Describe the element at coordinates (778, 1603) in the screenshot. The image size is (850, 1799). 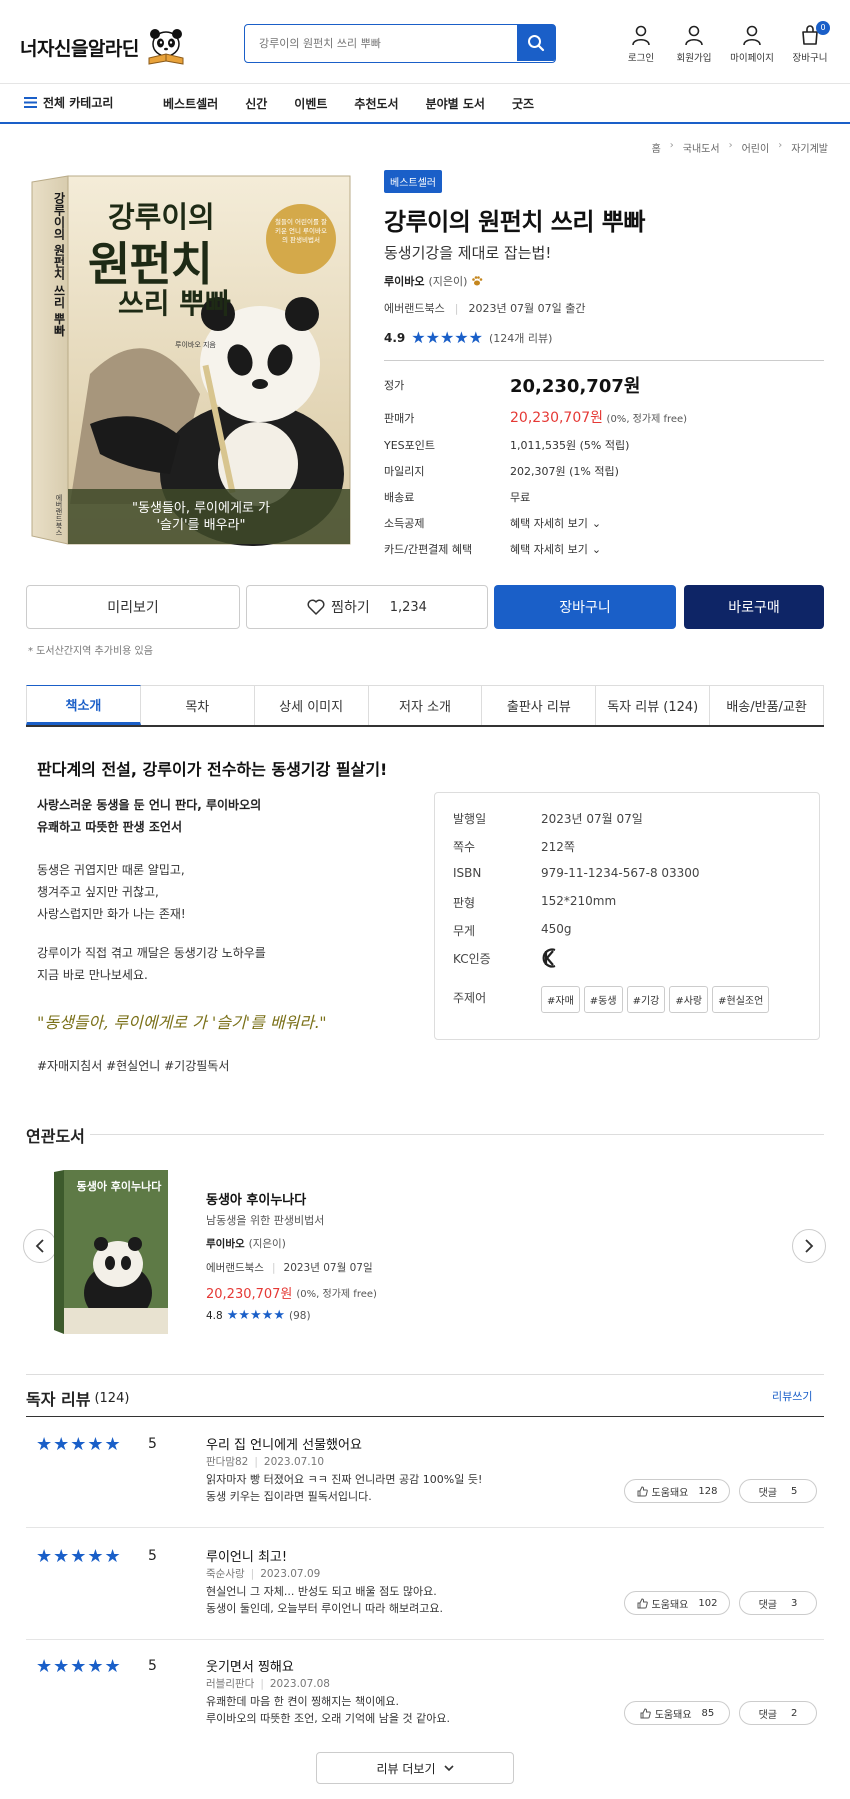
I see `comment-button: 댓글 3` at that location.